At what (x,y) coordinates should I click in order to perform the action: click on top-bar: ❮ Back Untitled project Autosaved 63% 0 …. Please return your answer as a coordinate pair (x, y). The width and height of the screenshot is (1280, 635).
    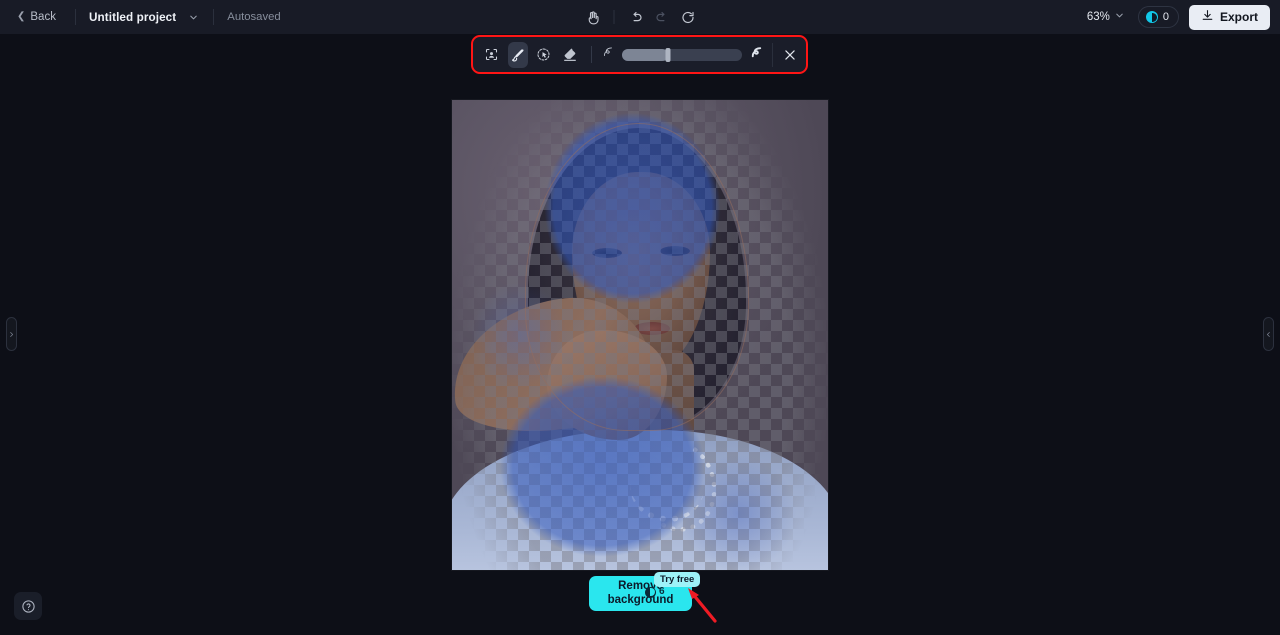
    Looking at the image, I should click on (640, 17).